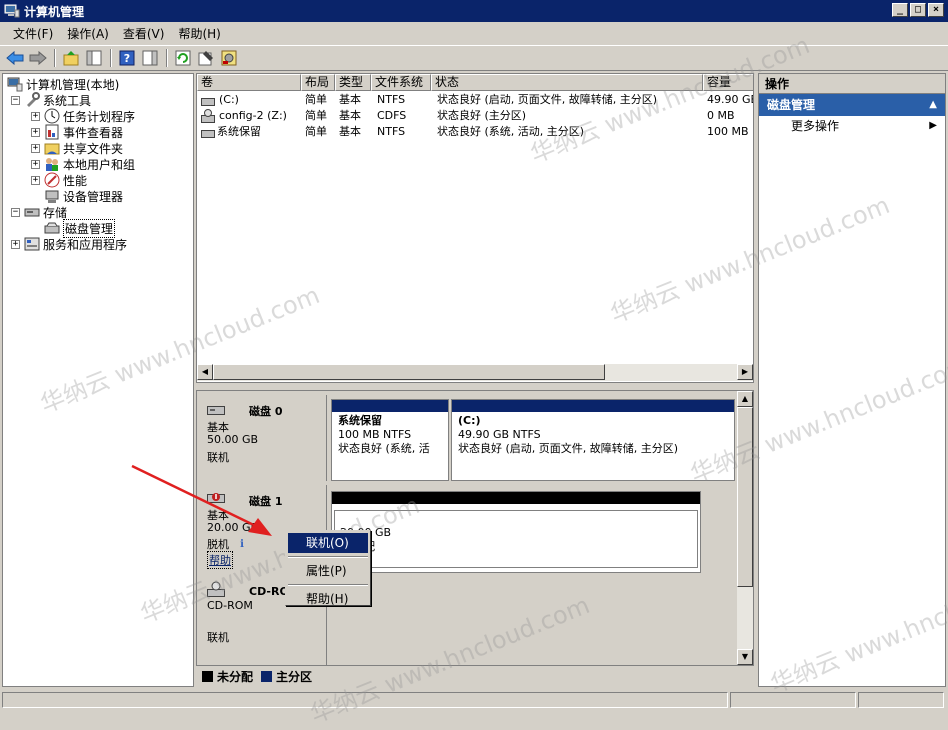 The width and height of the screenshot is (948, 730). Describe the element at coordinates (38, 58) in the screenshot. I see `forward-button` at that location.